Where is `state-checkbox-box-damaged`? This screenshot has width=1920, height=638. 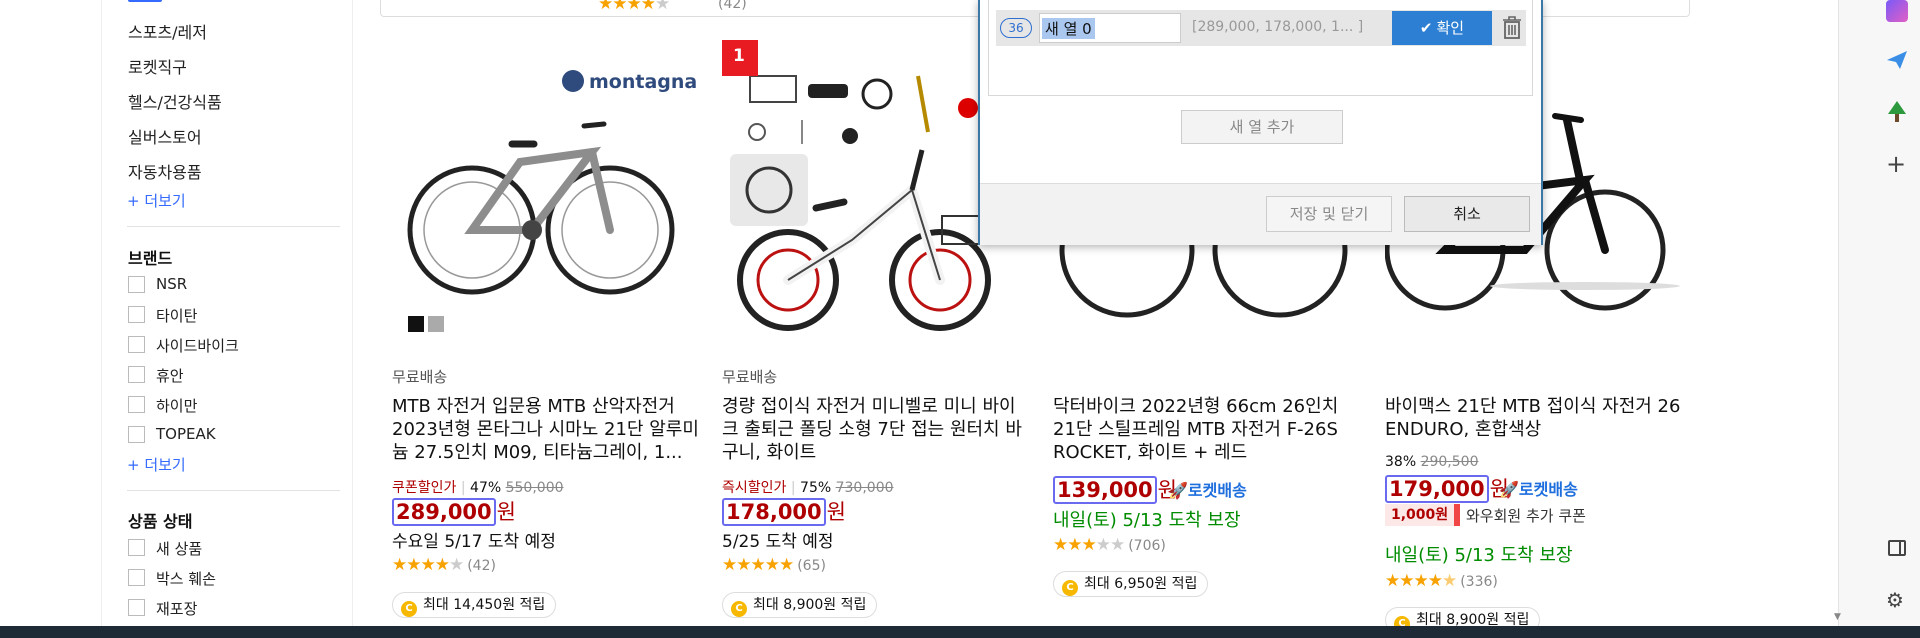
state-checkbox-box-damaged is located at coordinates (136, 577).